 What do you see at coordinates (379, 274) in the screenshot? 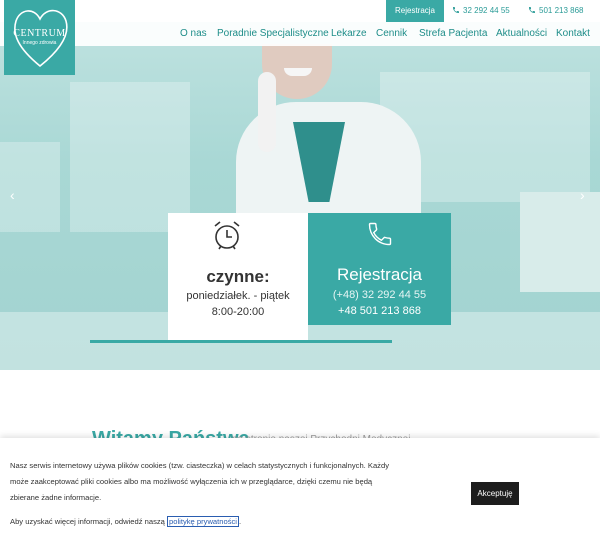
I see `registration-title: Rejestracja` at bounding box center [379, 274].